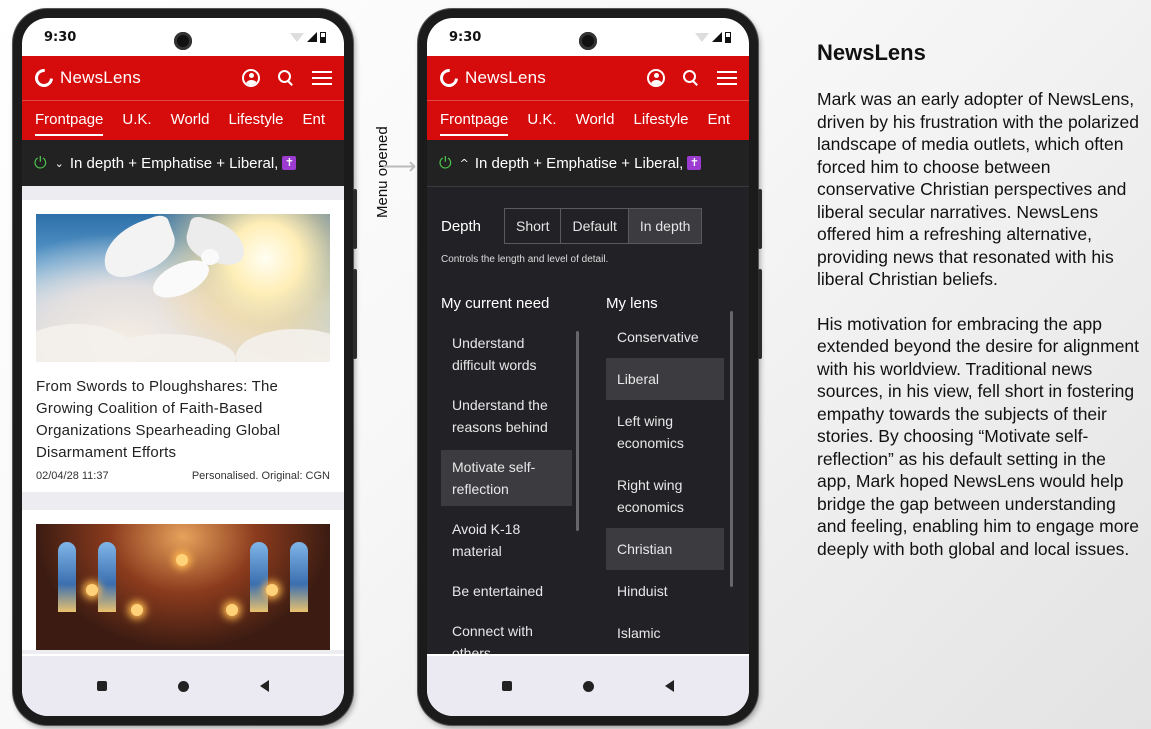 The height and width of the screenshot is (729, 1151). I want to click on depth-label: Depth, so click(461, 226).